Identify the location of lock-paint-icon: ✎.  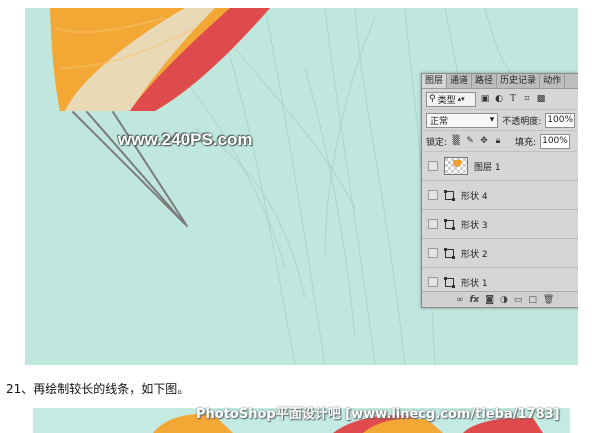
(470, 141).